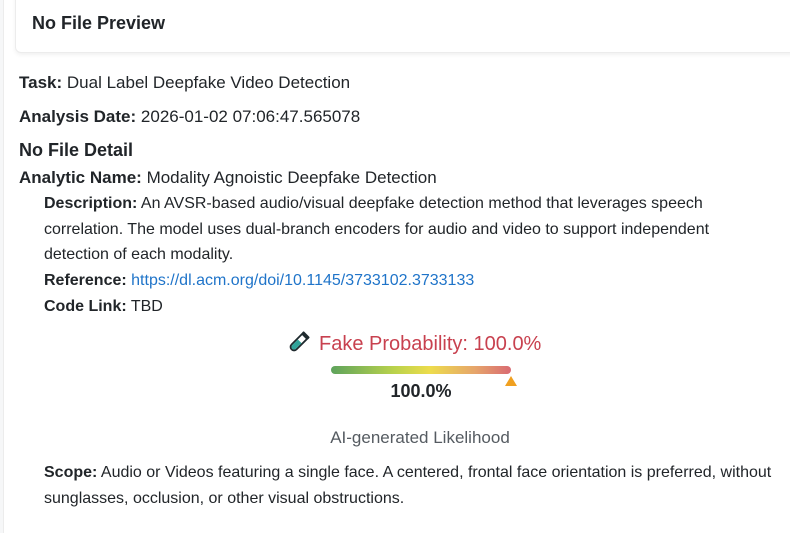 The image size is (790, 533). Describe the element at coordinates (78, 116) in the screenshot. I see `analysis-date-label: Analysis Date:` at that location.